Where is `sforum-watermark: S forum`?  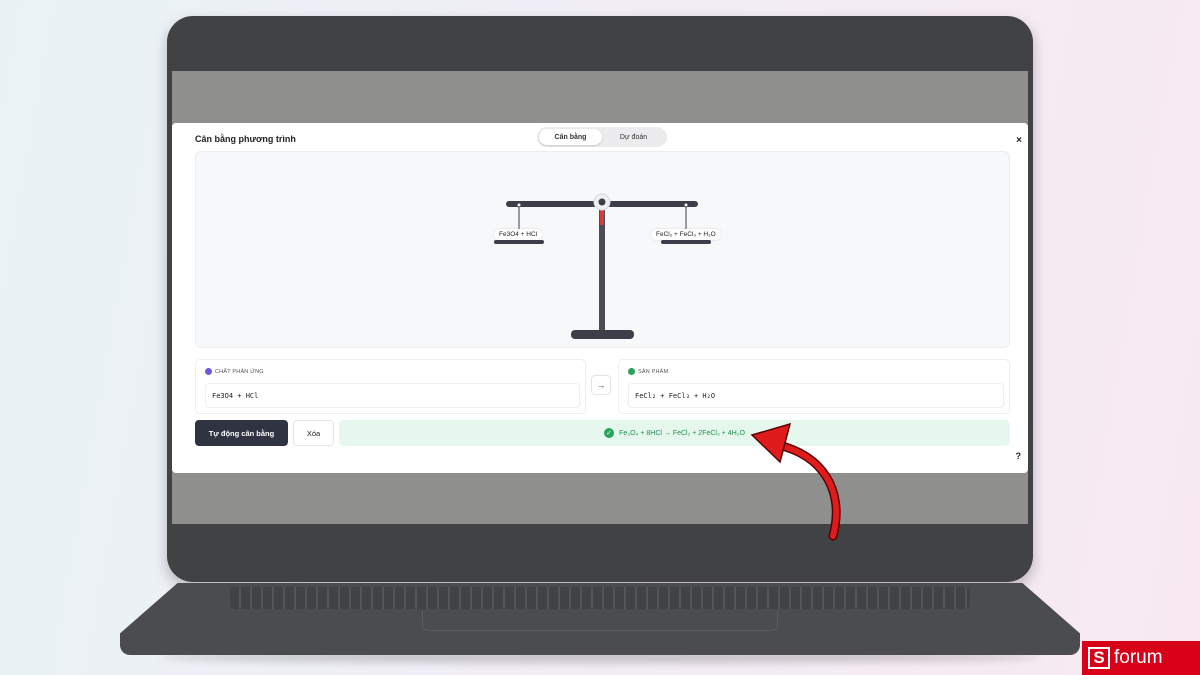 sforum-watermark: S forum is located at coordinates (1141, 658).